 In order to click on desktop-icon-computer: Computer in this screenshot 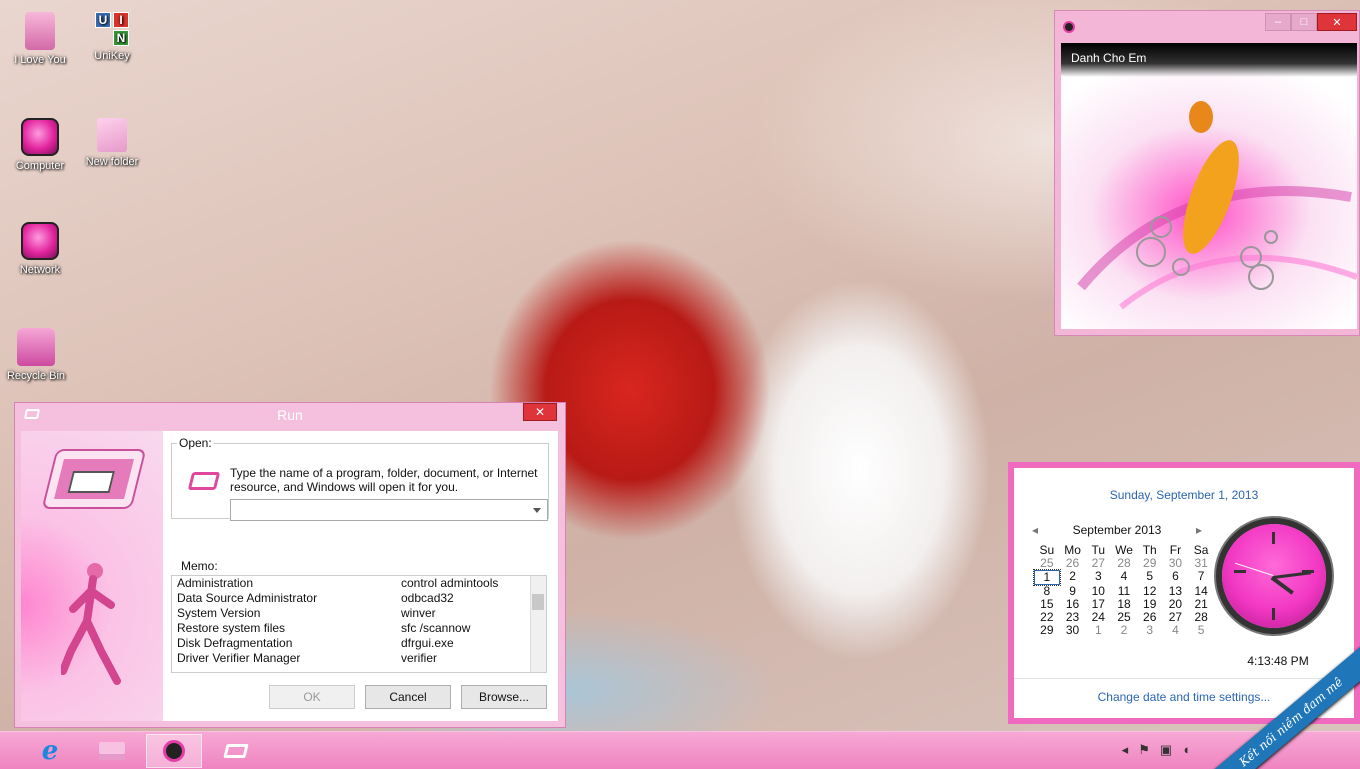, I will do `click(40, 145)`.